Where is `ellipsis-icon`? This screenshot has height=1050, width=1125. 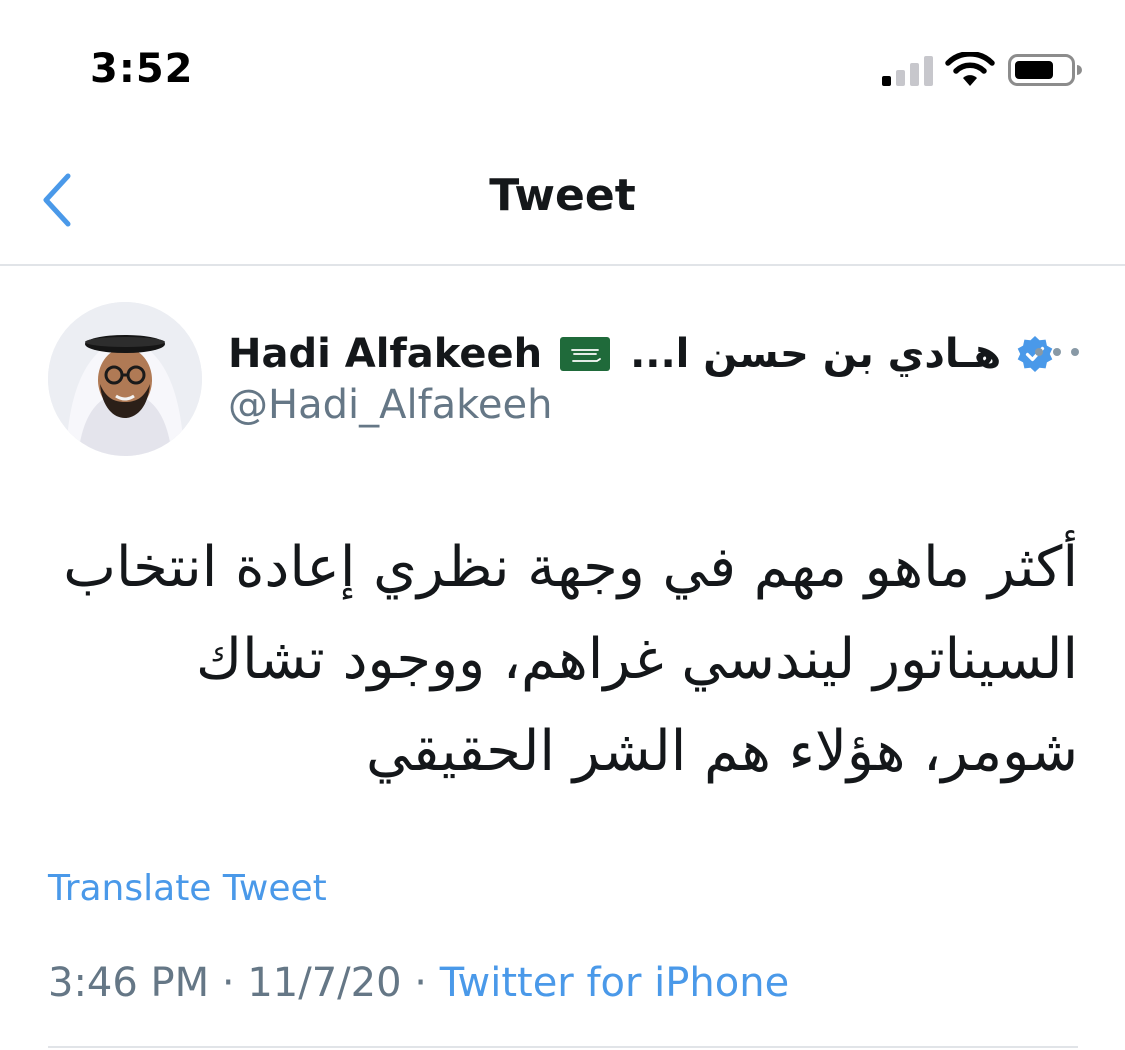 ellipsis-icon is located at coordinates (1057, 352).